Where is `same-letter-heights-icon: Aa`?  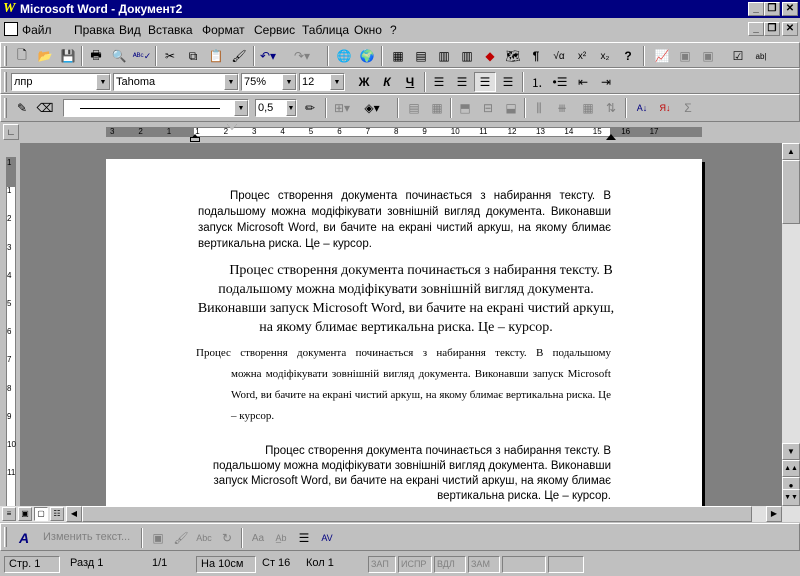
same-letter-heights-icon: Aa is located at coordinates (258, 538).